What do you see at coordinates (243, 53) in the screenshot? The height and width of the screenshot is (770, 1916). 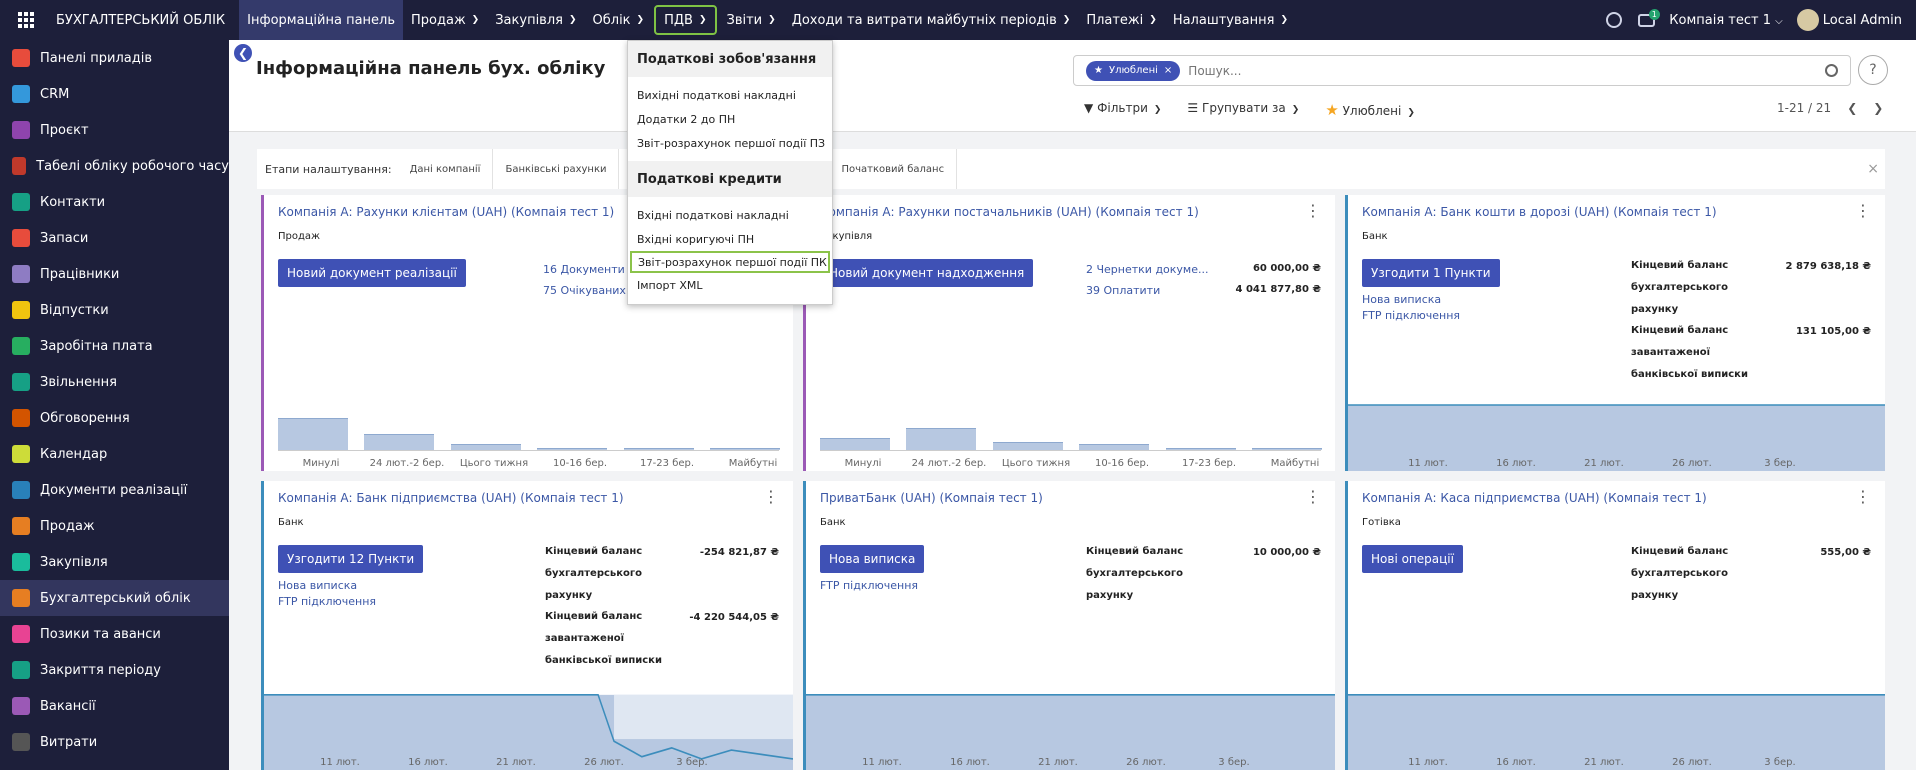 I see `back-arrow-icon: ❮` at bounding box center [243, 53].